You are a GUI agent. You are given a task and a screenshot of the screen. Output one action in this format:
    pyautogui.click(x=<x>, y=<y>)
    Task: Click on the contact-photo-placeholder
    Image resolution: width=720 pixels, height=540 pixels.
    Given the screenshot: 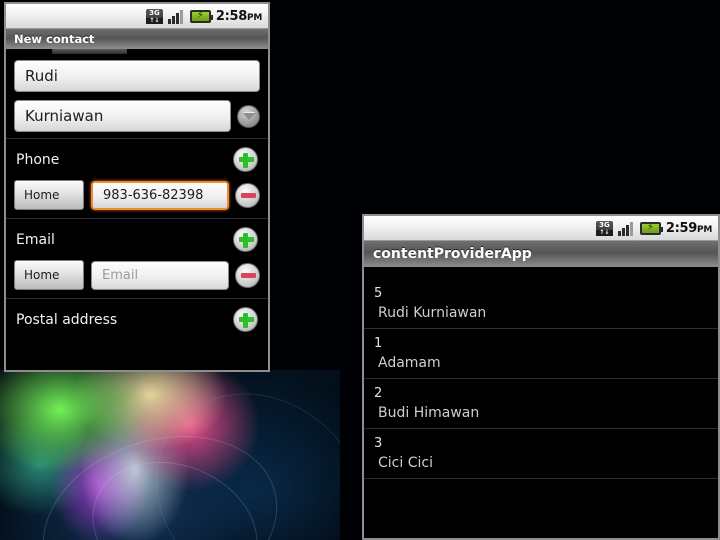 What is the action you would take?
    pyautogui.click(x=89, y=51)
    